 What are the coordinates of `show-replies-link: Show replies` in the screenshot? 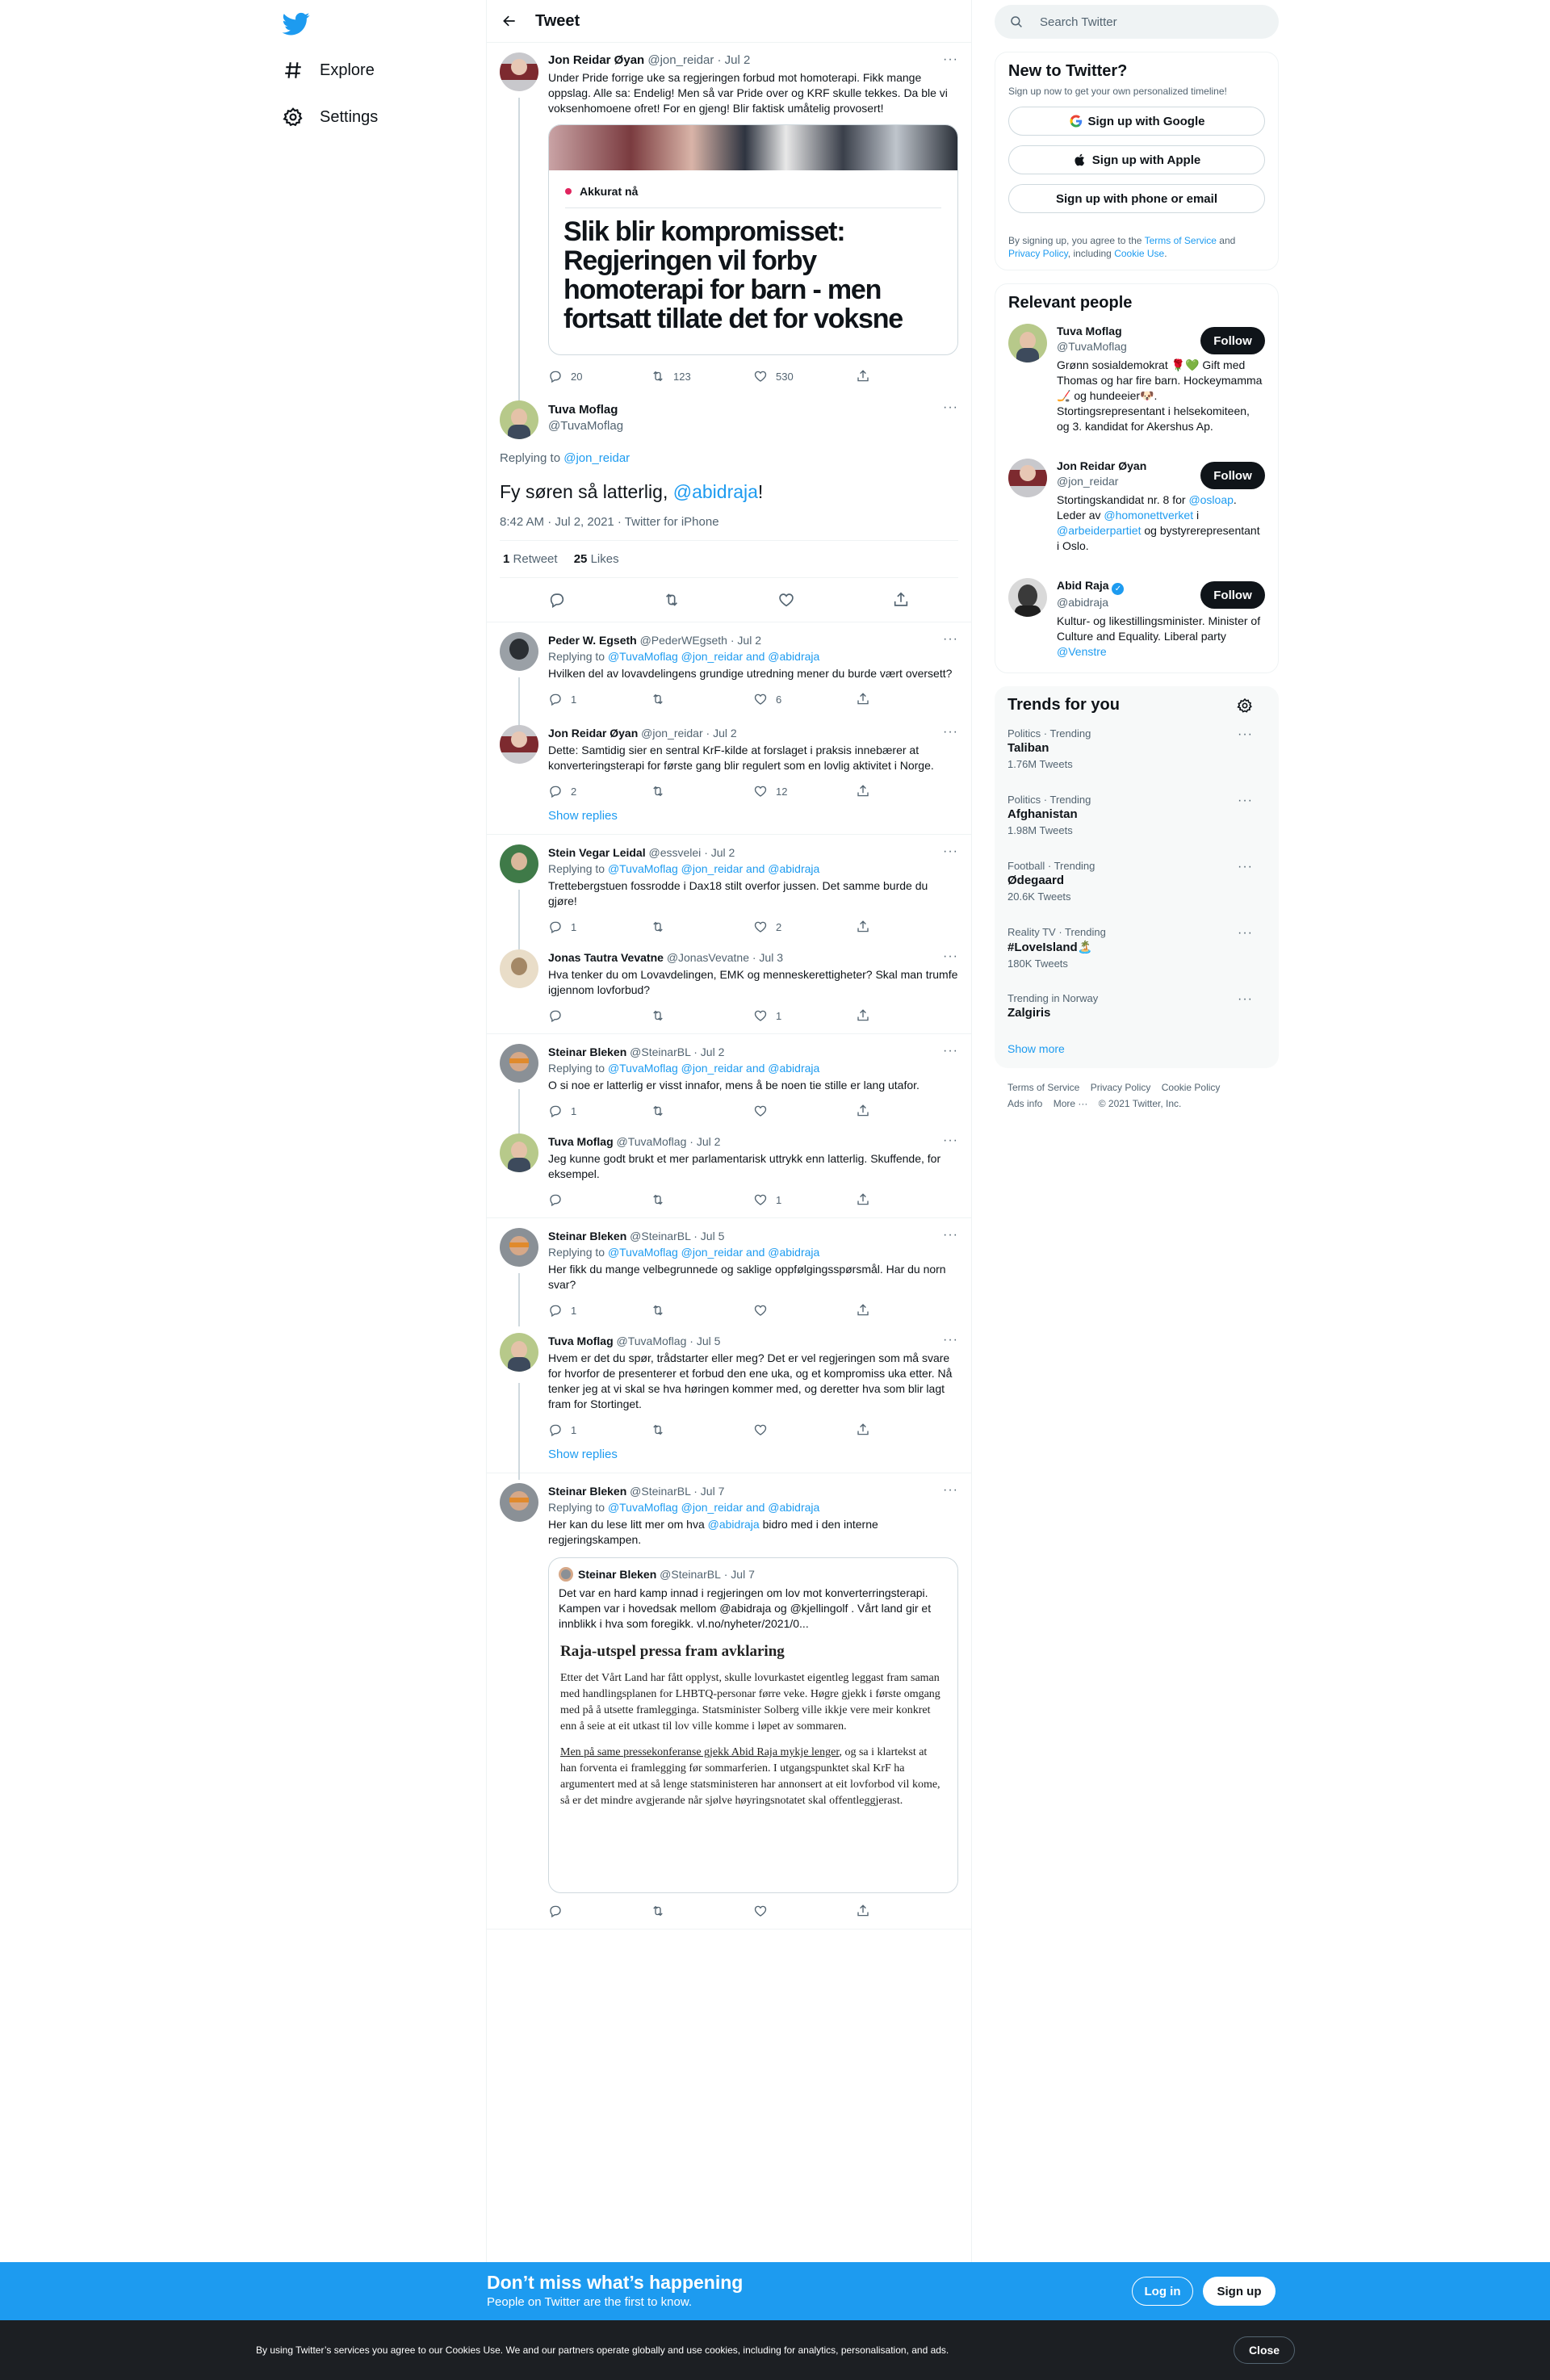 It's located at (729, 1460).